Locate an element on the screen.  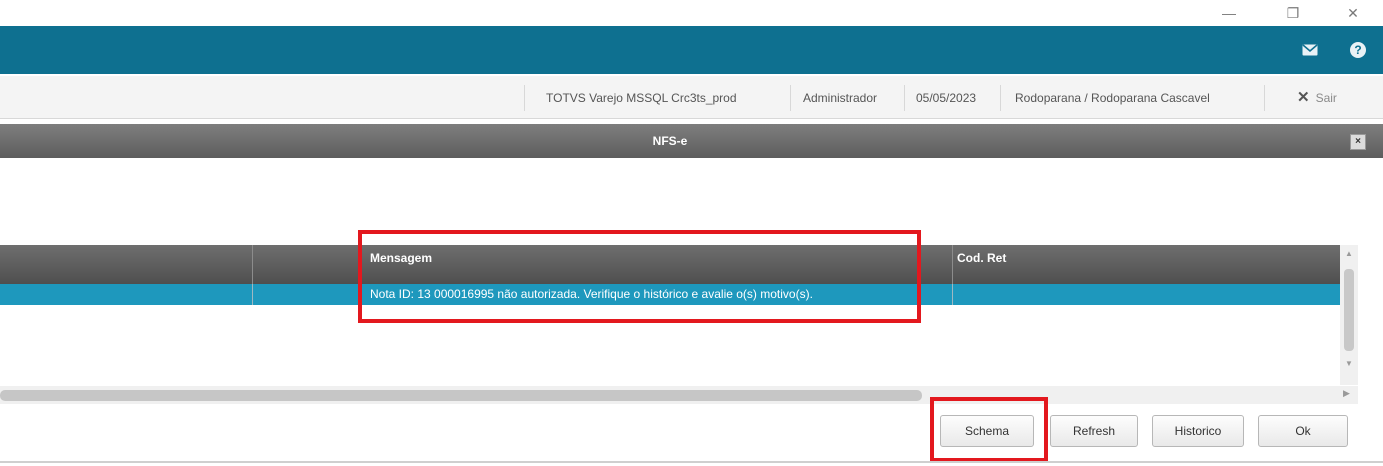
exit-button: ✕ Sair is located at coordinates (1317, 98).